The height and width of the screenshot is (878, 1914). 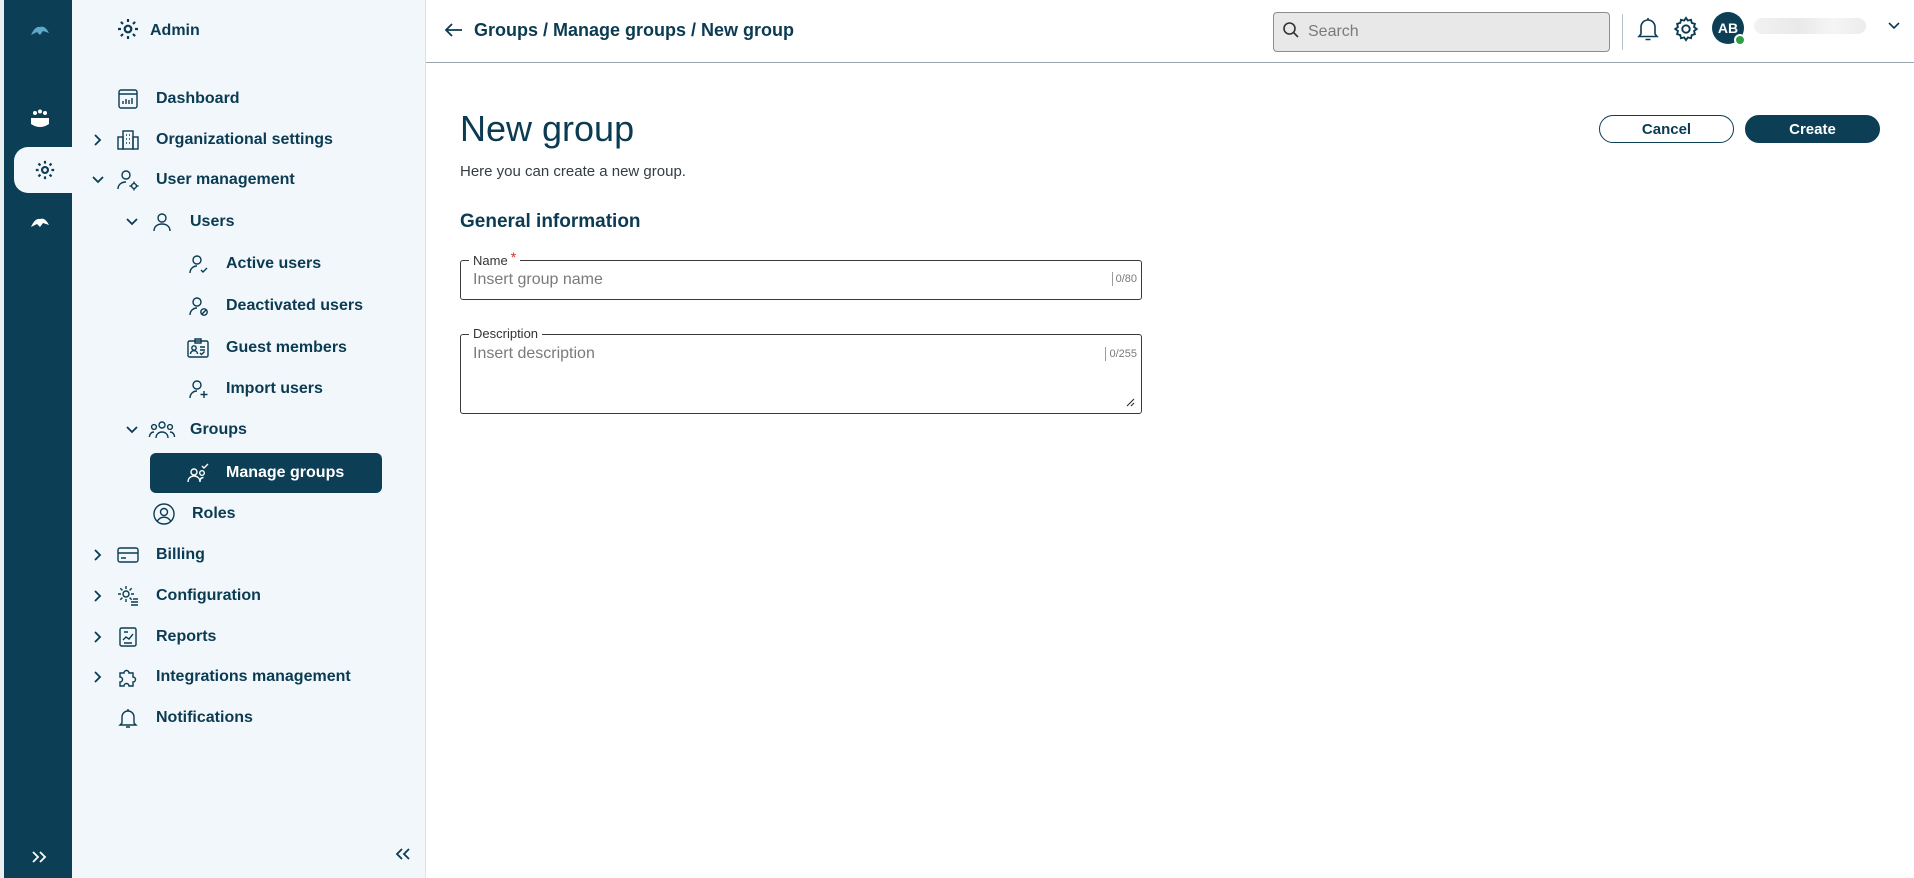 What do you see at coordinates (198, 348) in the screenshot?
I see `id-card-icon` at bounding box center [198, 348].